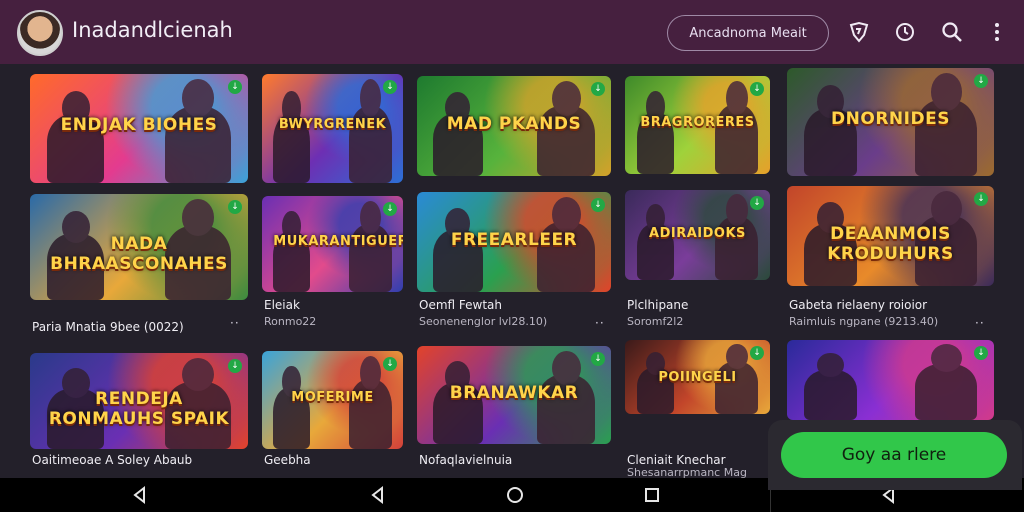 The width and height of the screenshot is (1024, 512). What do you see at coordinates (676, 460) in the screenshot?
I see `game-title: Cleniait Knechar` at bounding box center [676, 460].